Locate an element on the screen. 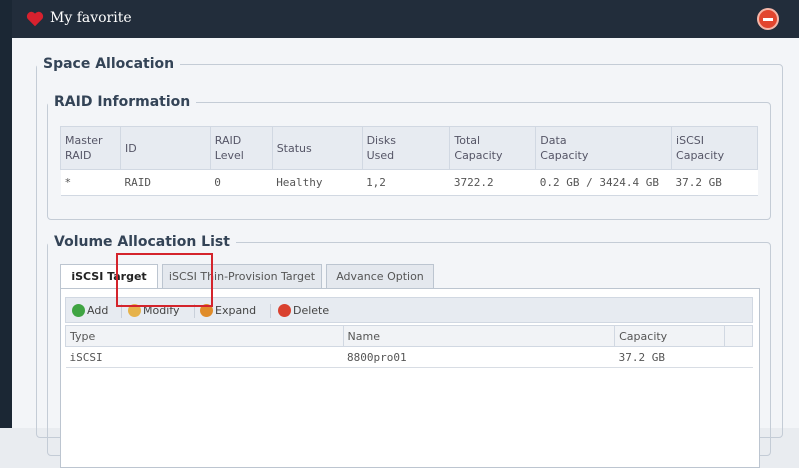  expand-label: Expand is located at coordinates (236, 310).